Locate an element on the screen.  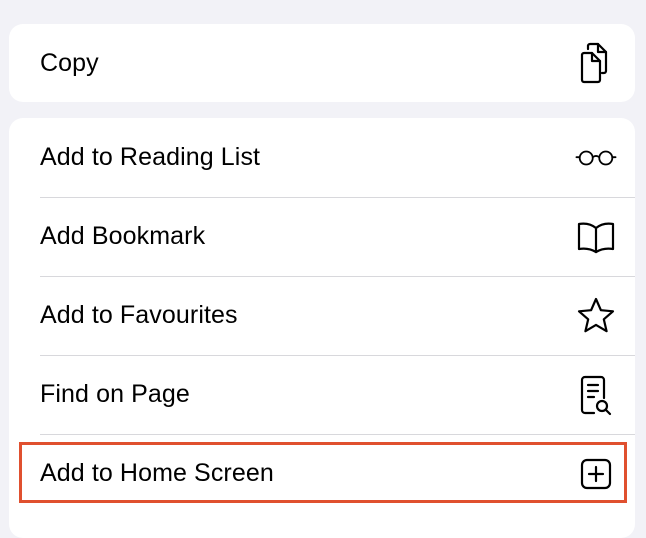
add-square-icon is located at coordinates (596, 474).